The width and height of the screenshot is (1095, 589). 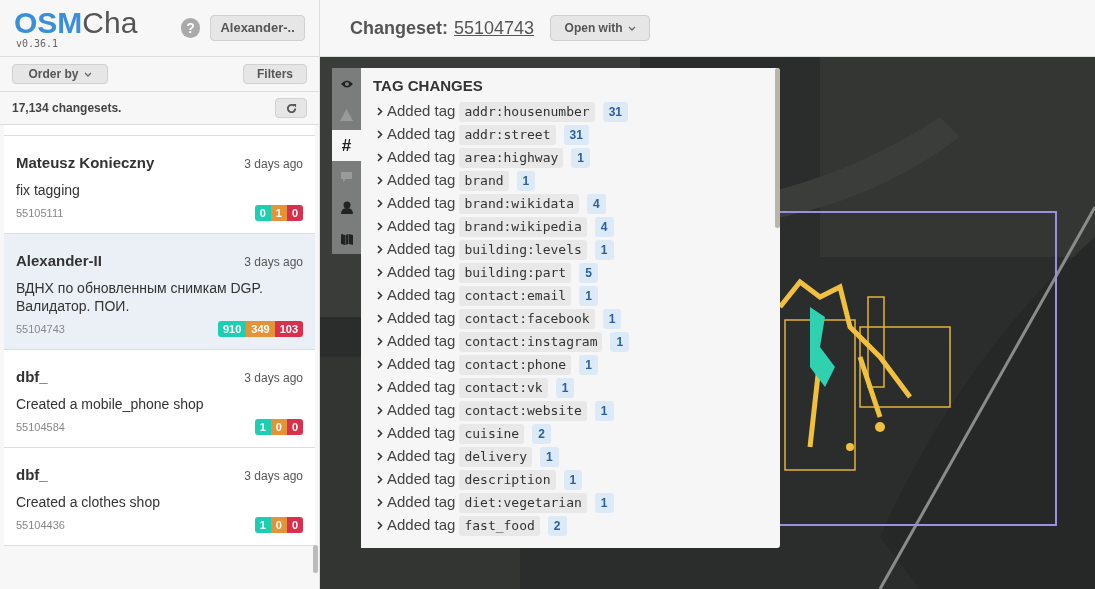 I want to click on changeset-label: Changeset:, so click(x=399, y=28).